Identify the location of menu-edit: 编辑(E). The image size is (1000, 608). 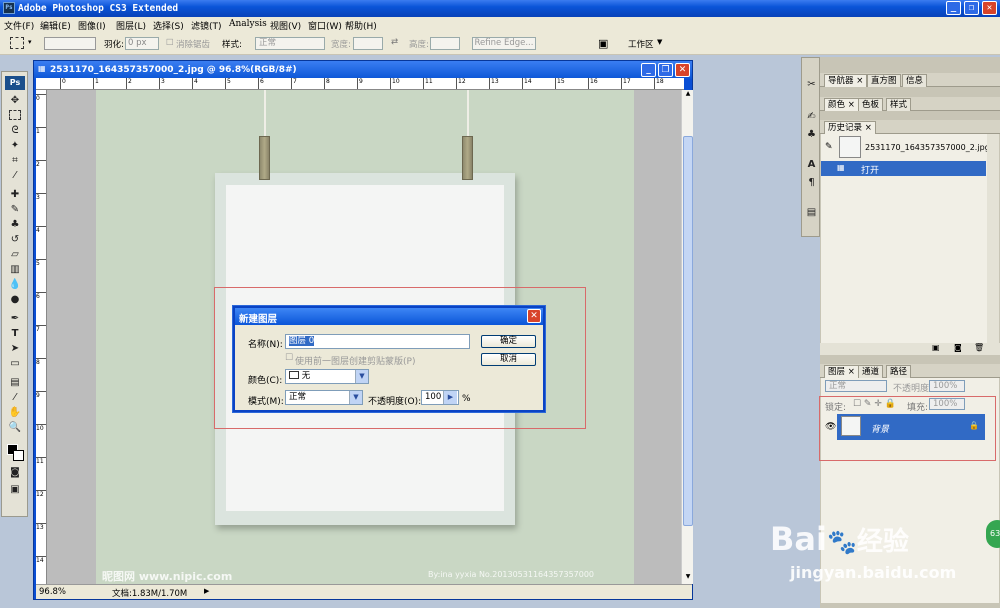
(55, 25).